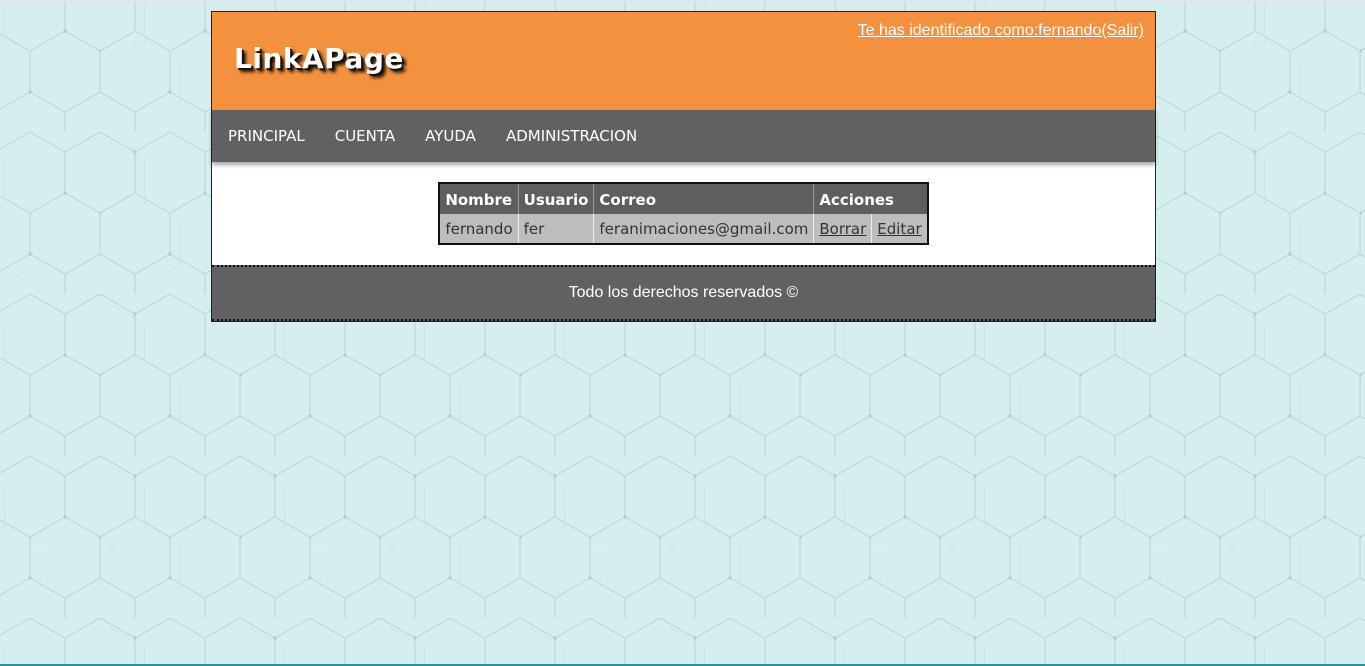 The width and height of the screenshot is (1365, 666). Describe the element at coordinates (870, 198) in the screenshot. I see `column-header-acciones: Acciones` at that location.